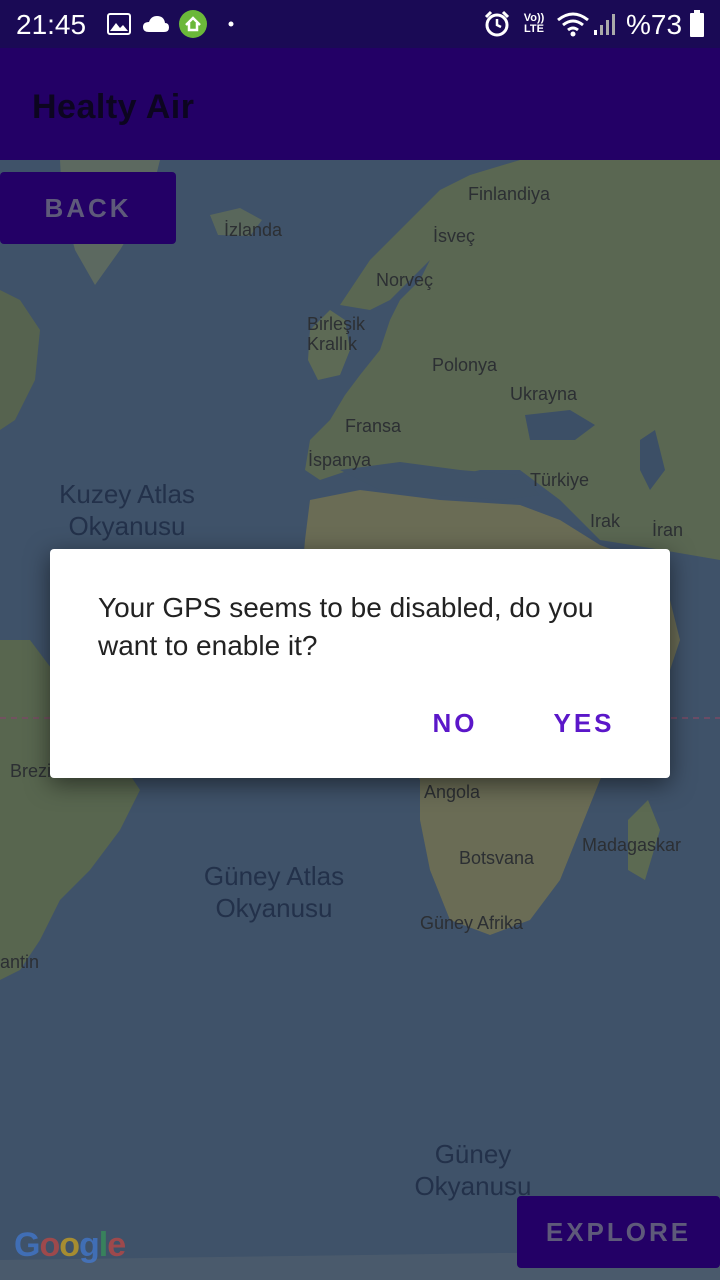 Image resolution: width=720 pixels, height=1280 pixels. I want to click on map-label-ispanya: İspanya, so click(340, 460).